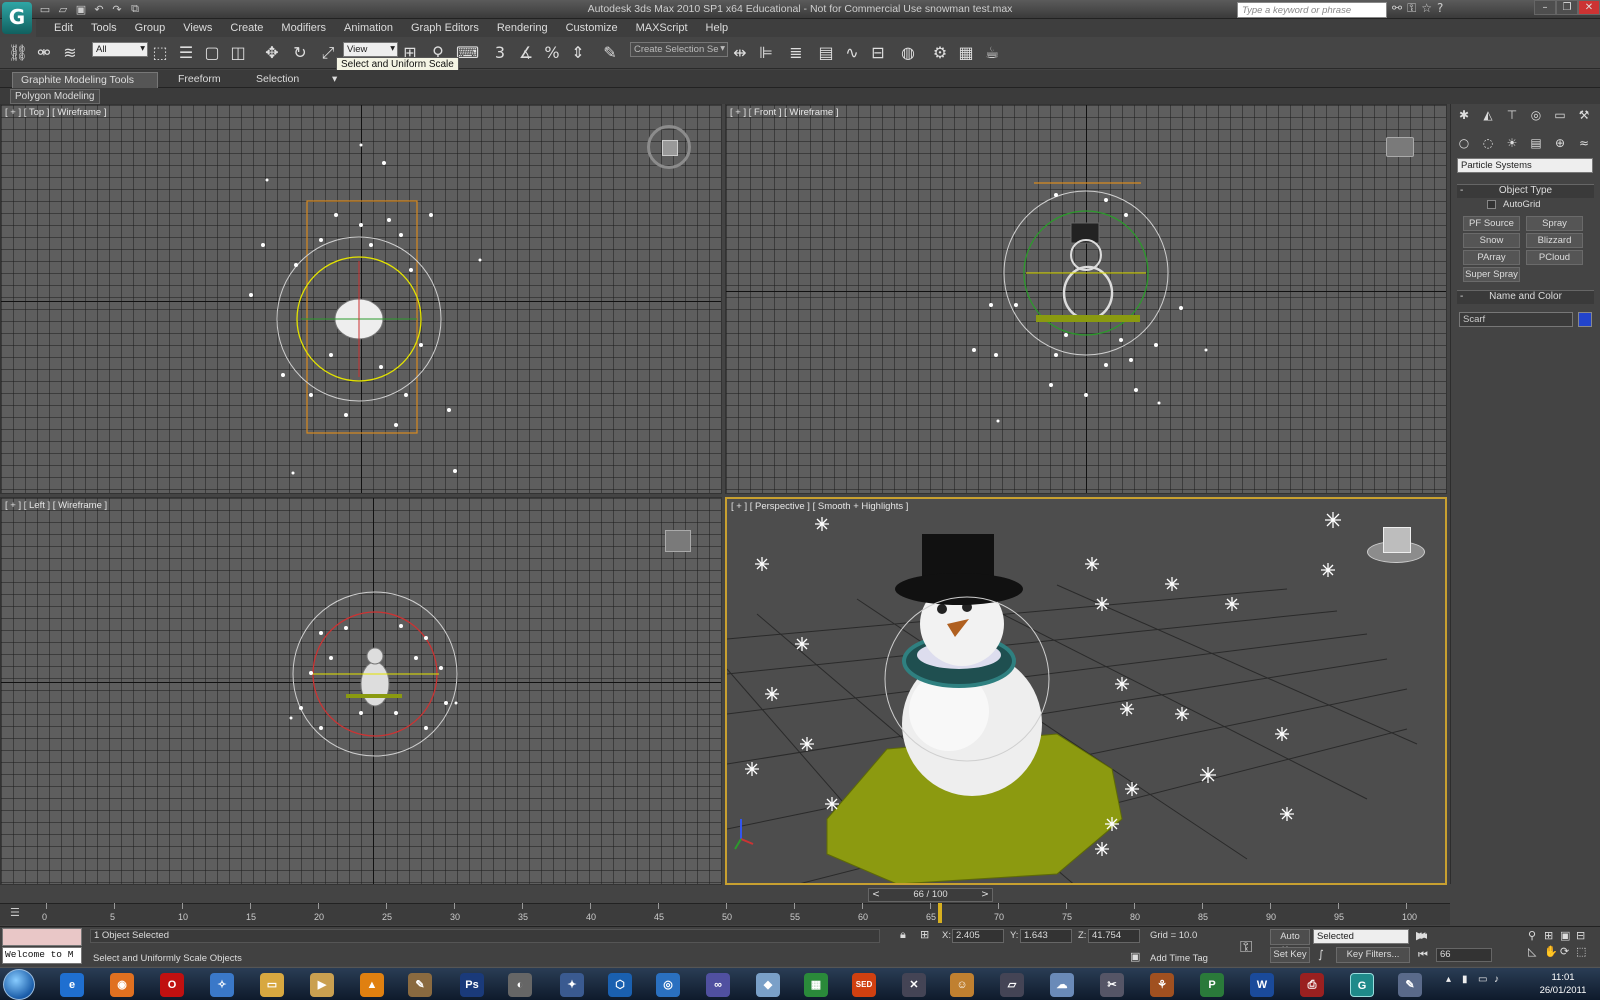 This screenshot has width=1600, height=1000. I want to click on save-icon: ▣, so click(81, 9).